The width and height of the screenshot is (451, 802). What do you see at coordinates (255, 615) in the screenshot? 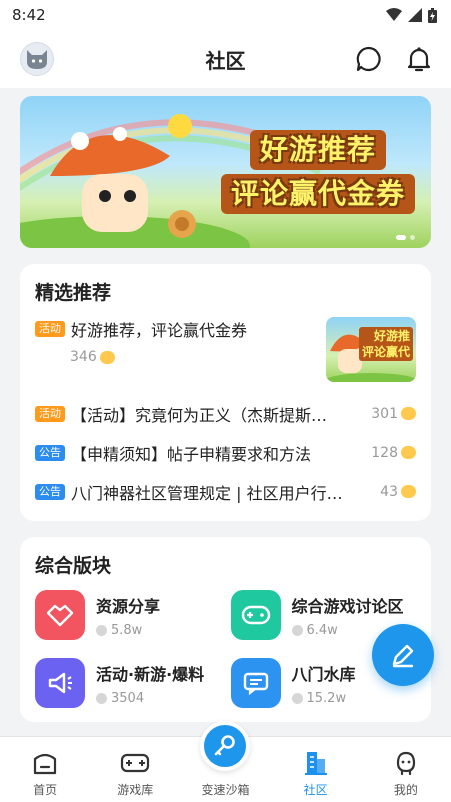
I see `gamepad-icon` at bounding box center [255, 615].